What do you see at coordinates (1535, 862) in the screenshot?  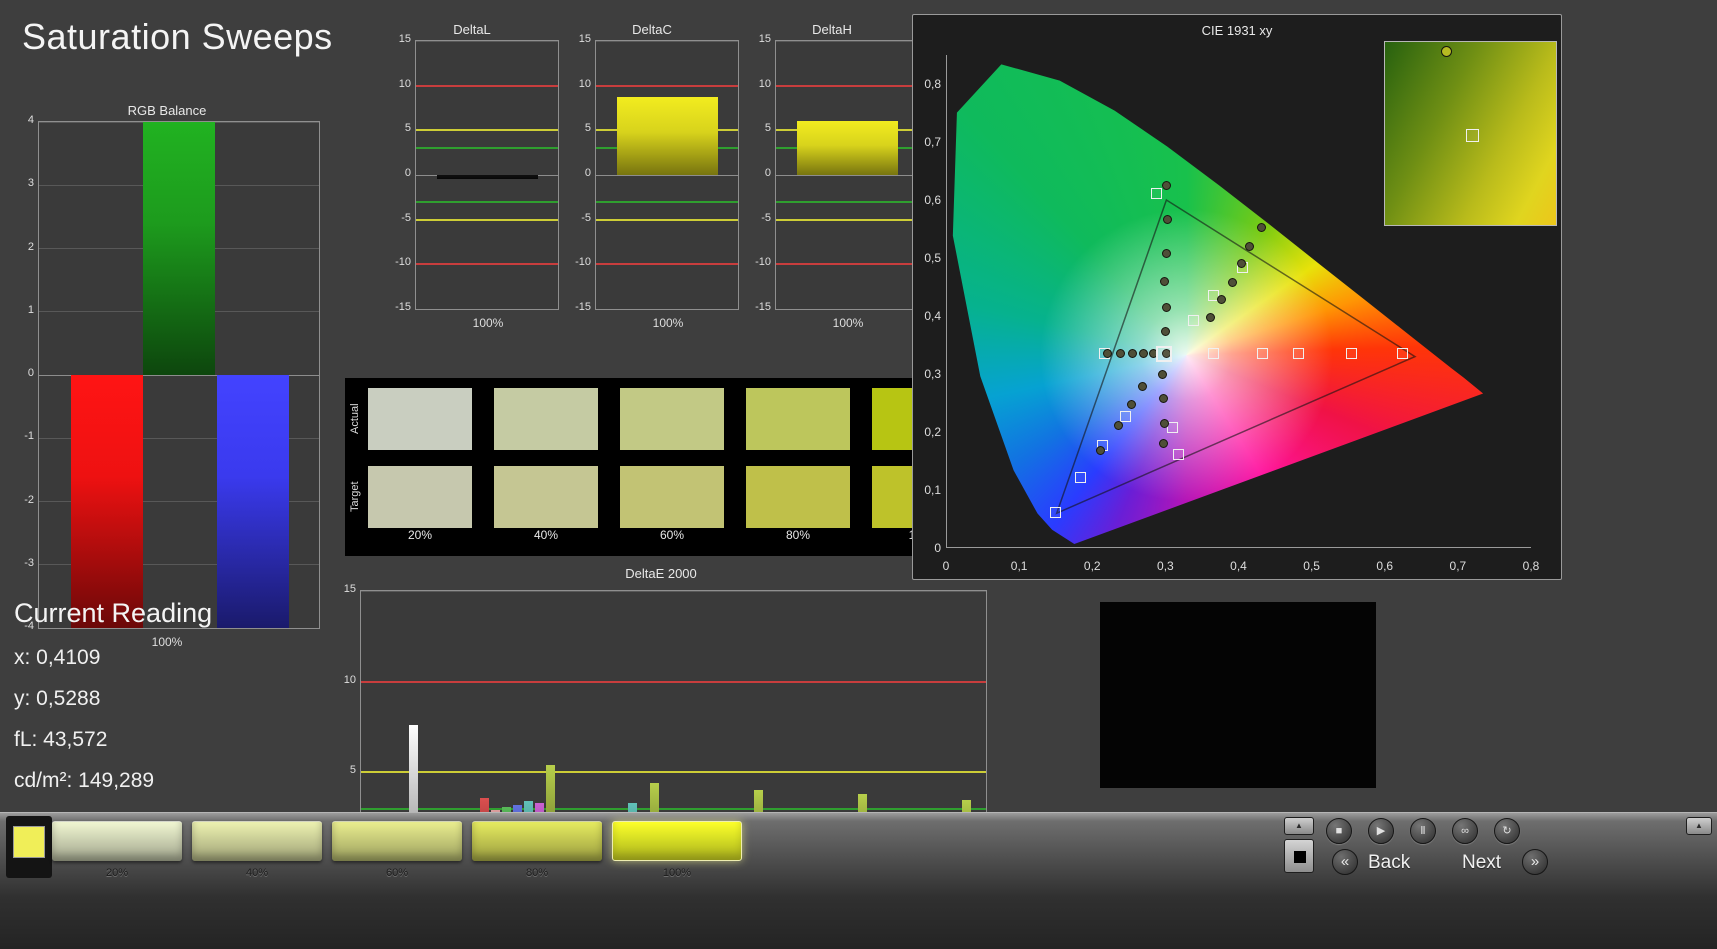 I see `next-chevron-icon: »` at bounding box center [1535, 862].